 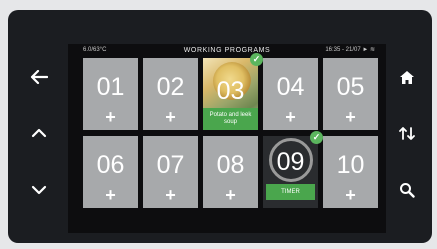 I want to click on program-number: 07, so click(x=170, y=165).